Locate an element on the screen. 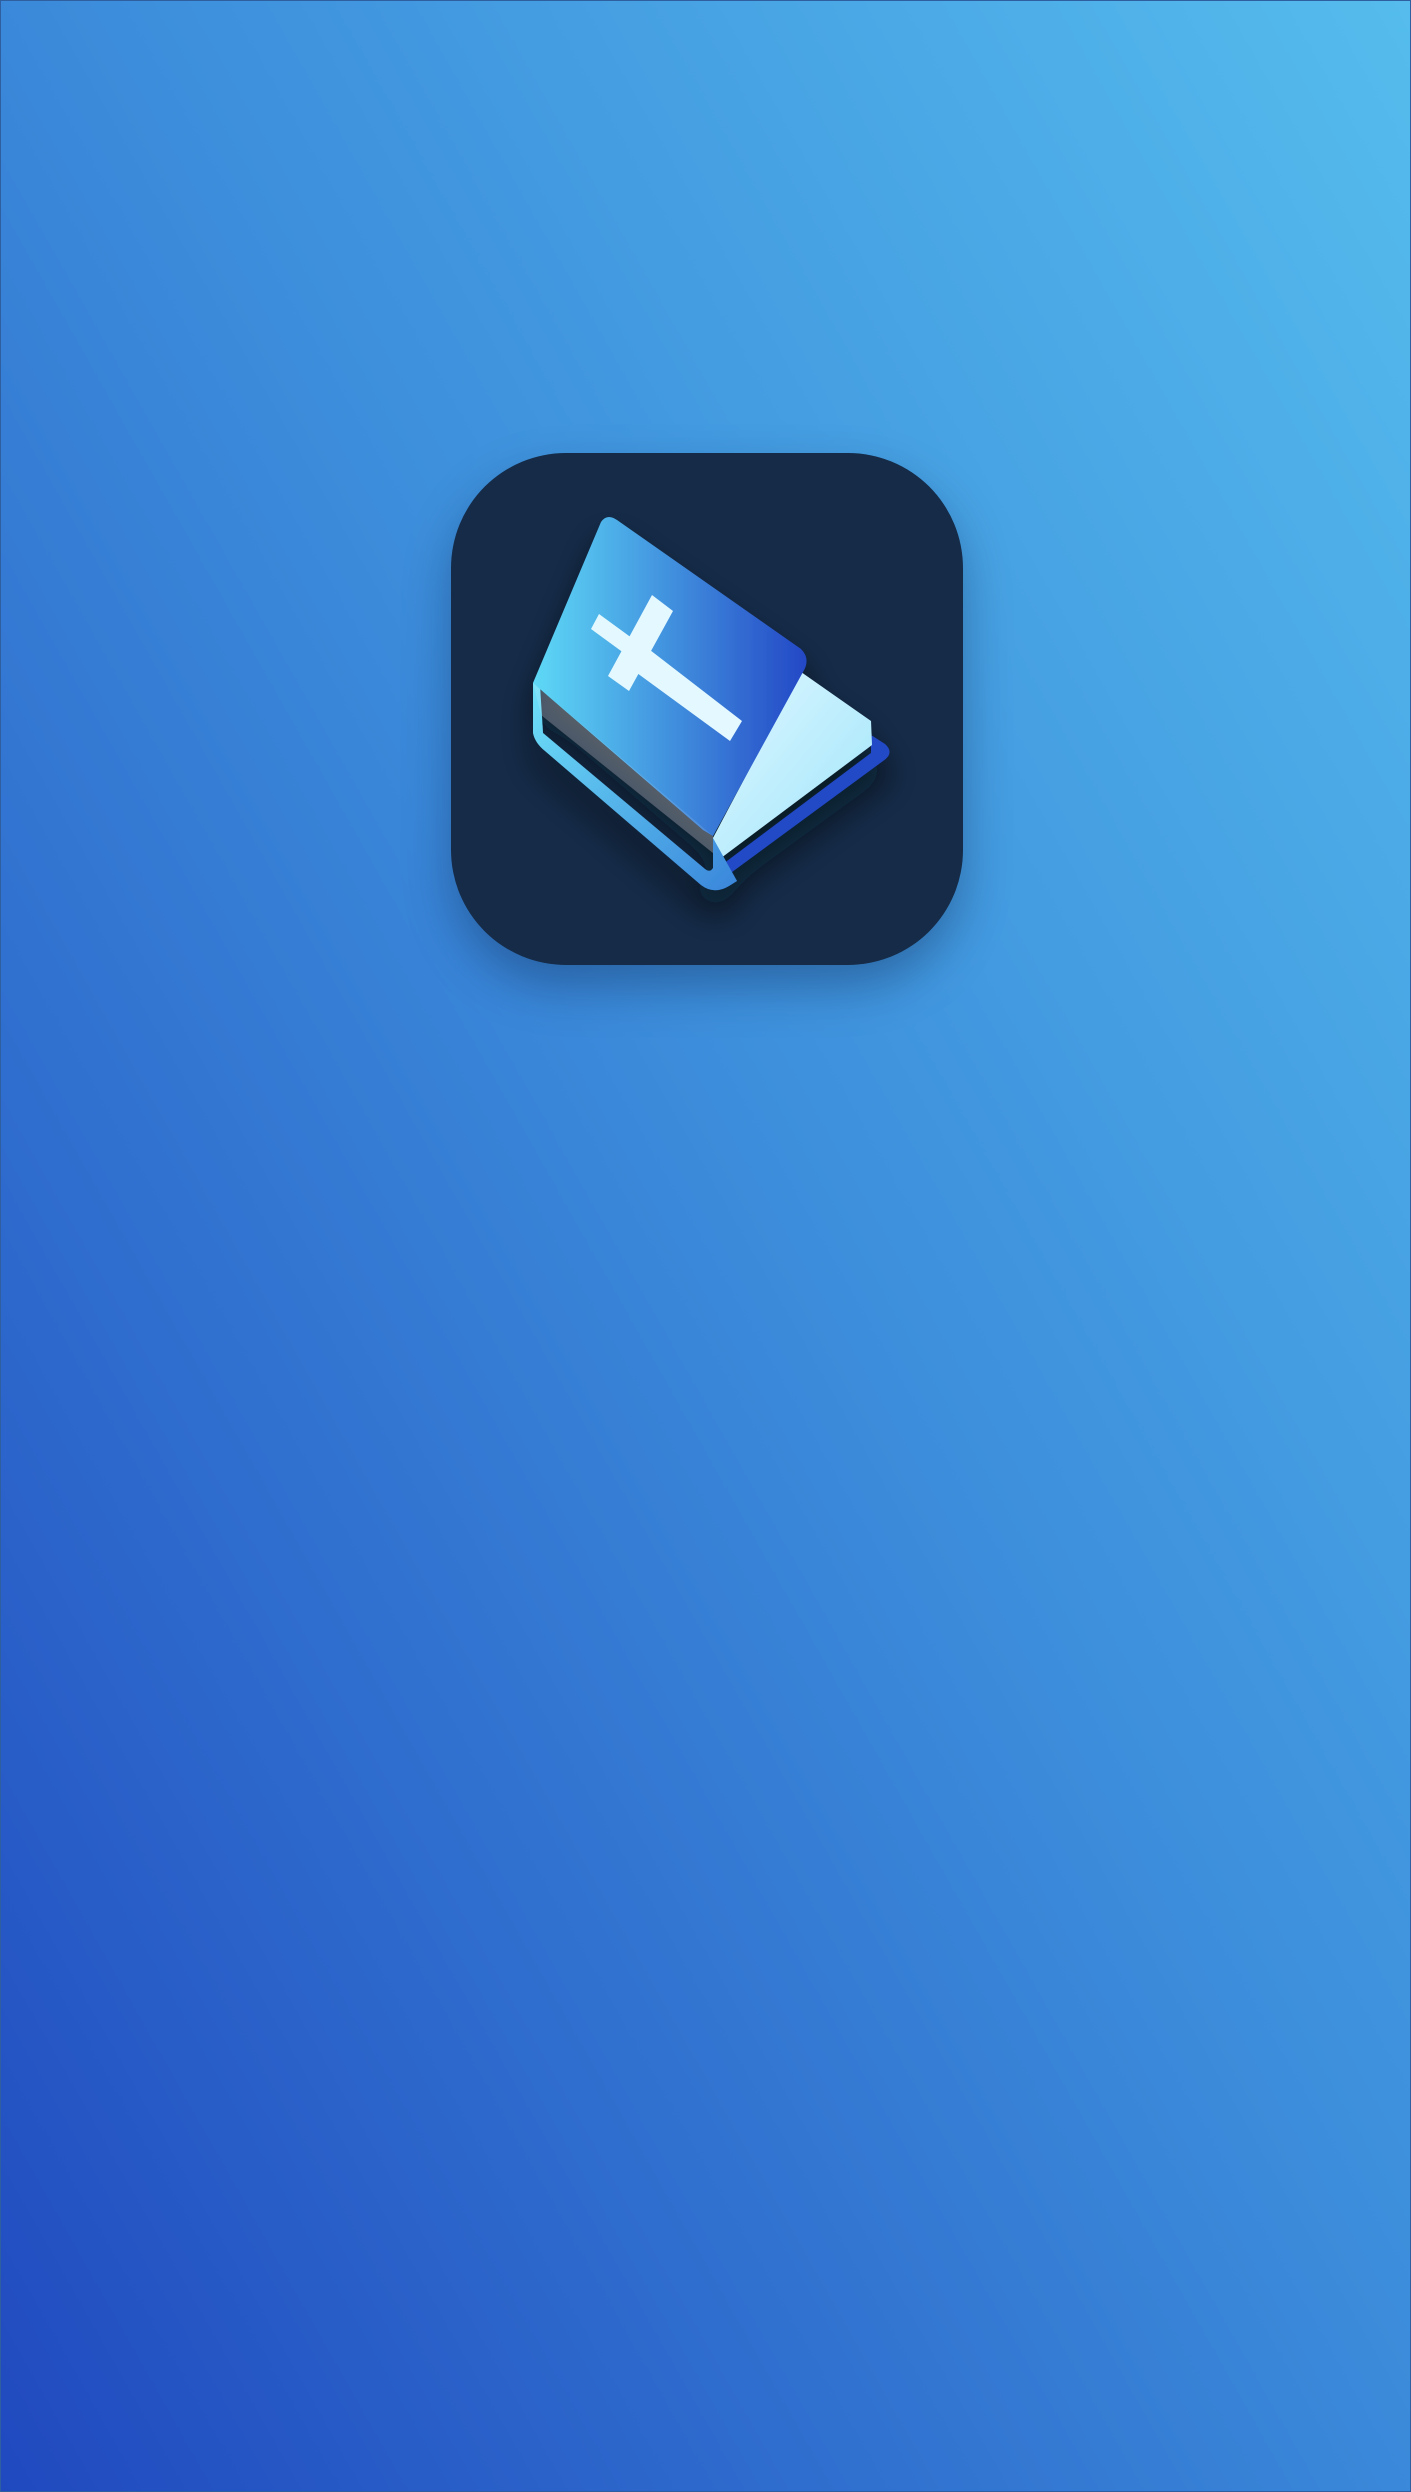 This screenshot has height=2492, width=1411. app-icon is located at coordinates (707, 709).